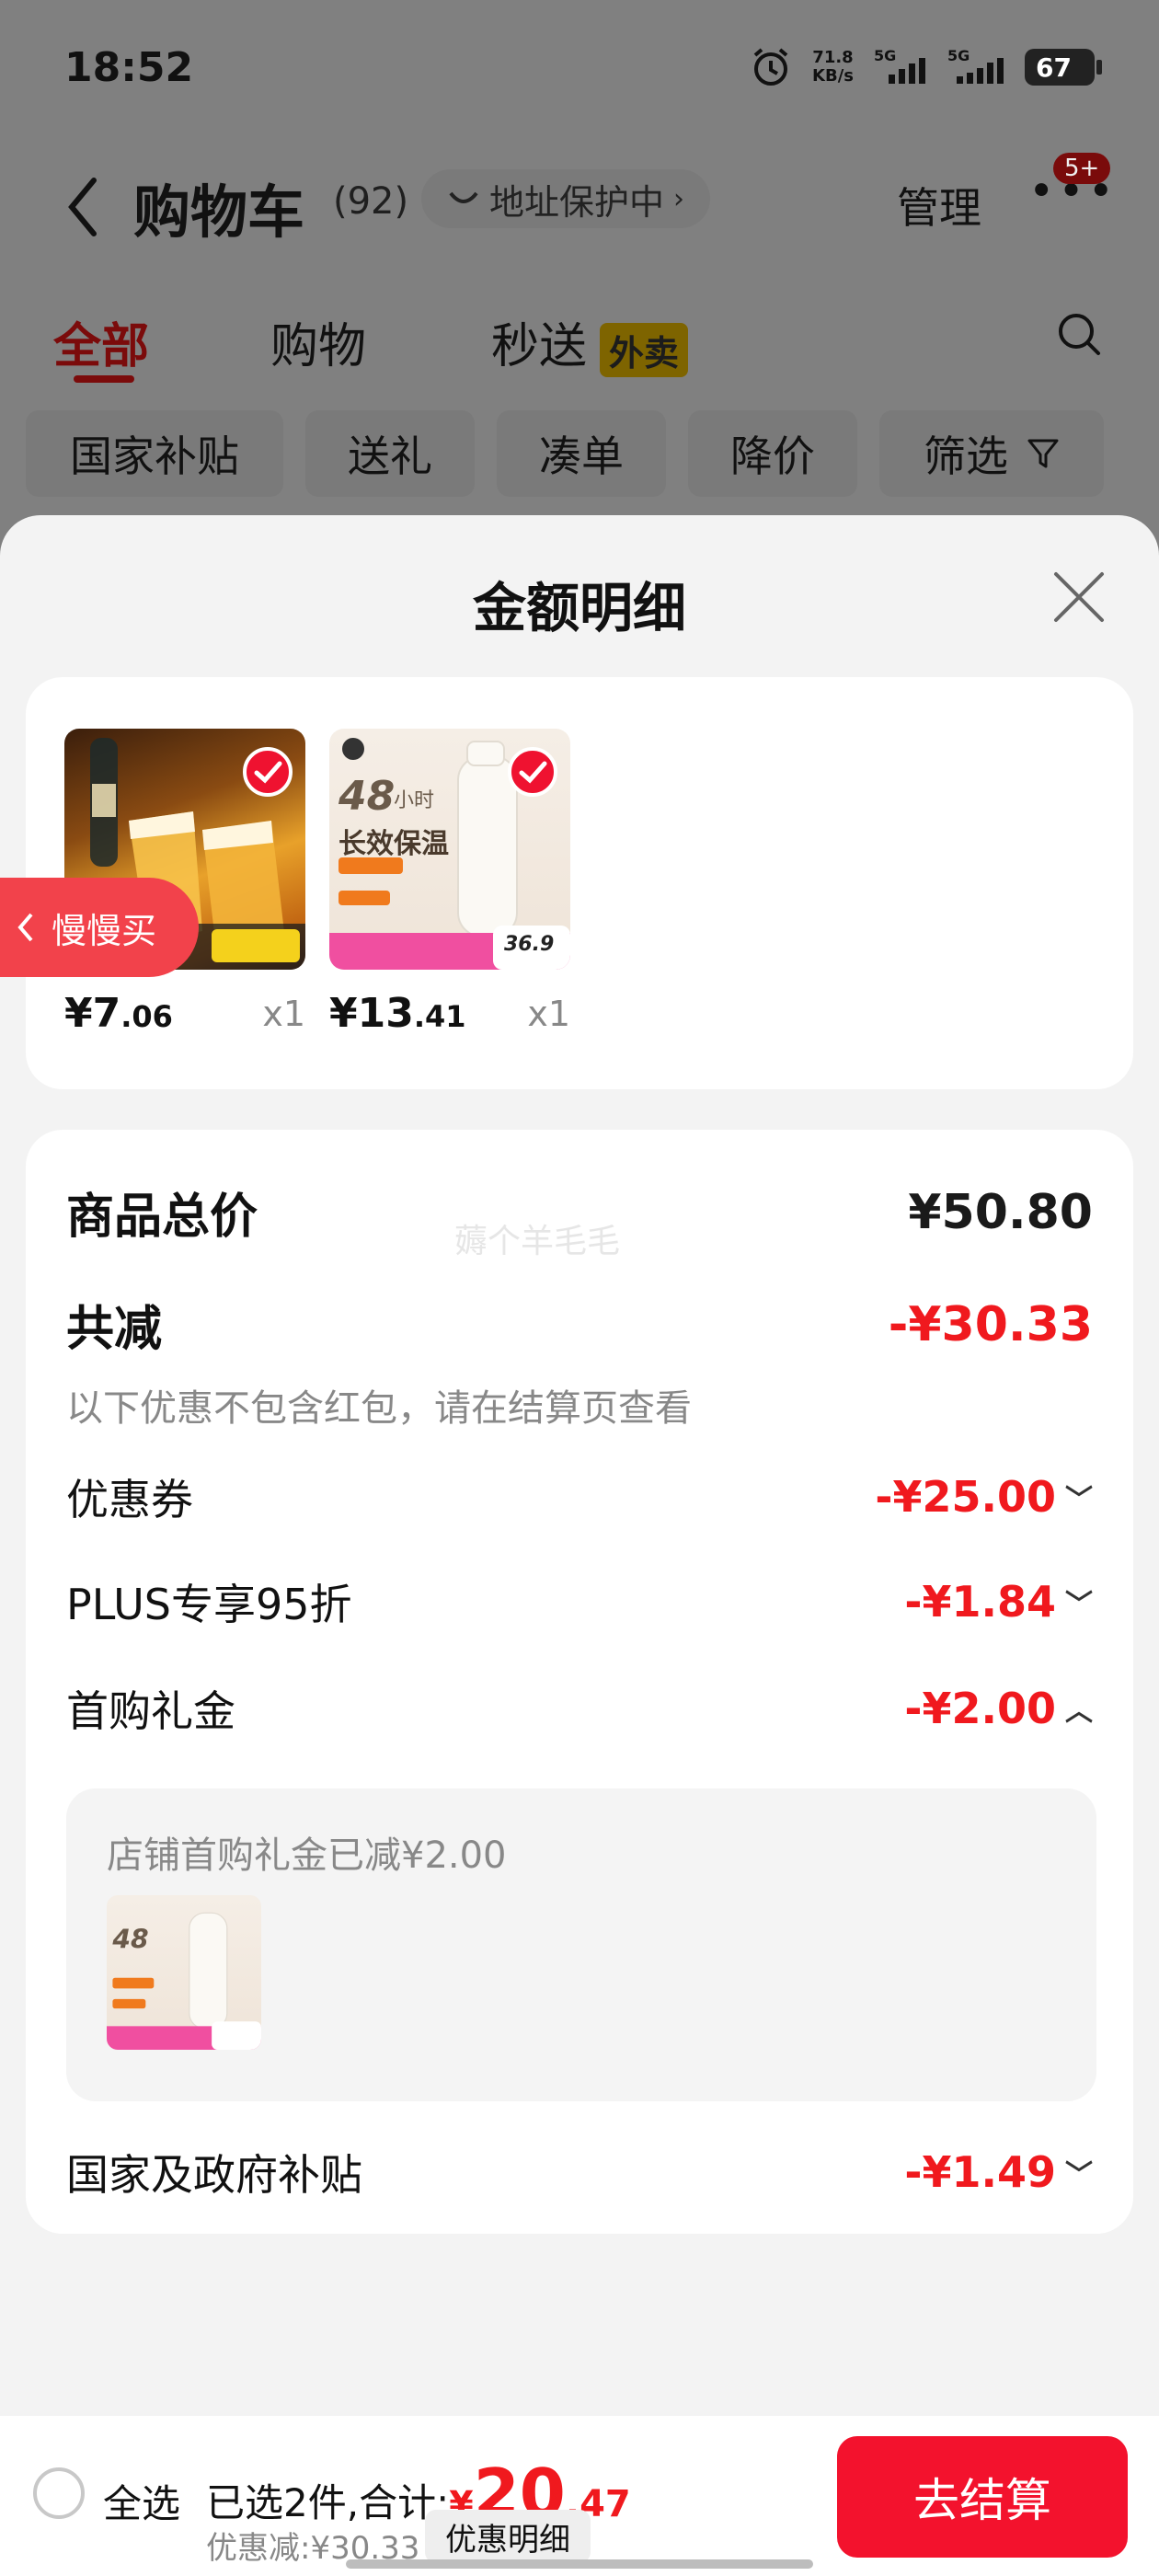  What do you see at coordinates (579, 608) in the screenshot?
I see `sheet-title: 金额明细` at bounding box center [579, 608].